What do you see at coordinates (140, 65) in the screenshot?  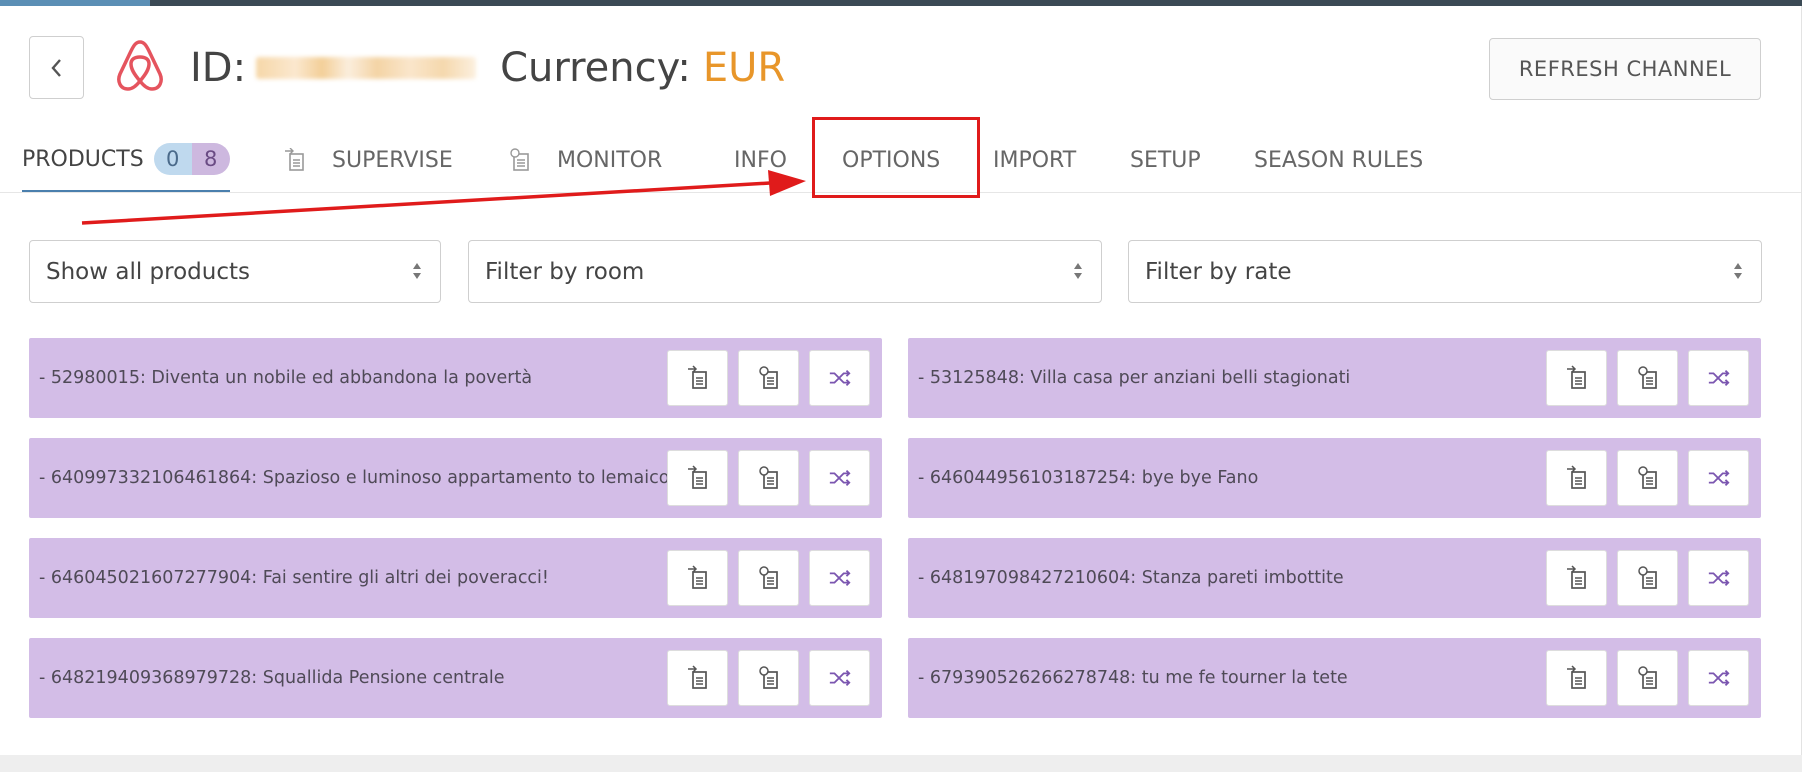 I see `airbnb-logo-icon` at bounding box center [140, 65].